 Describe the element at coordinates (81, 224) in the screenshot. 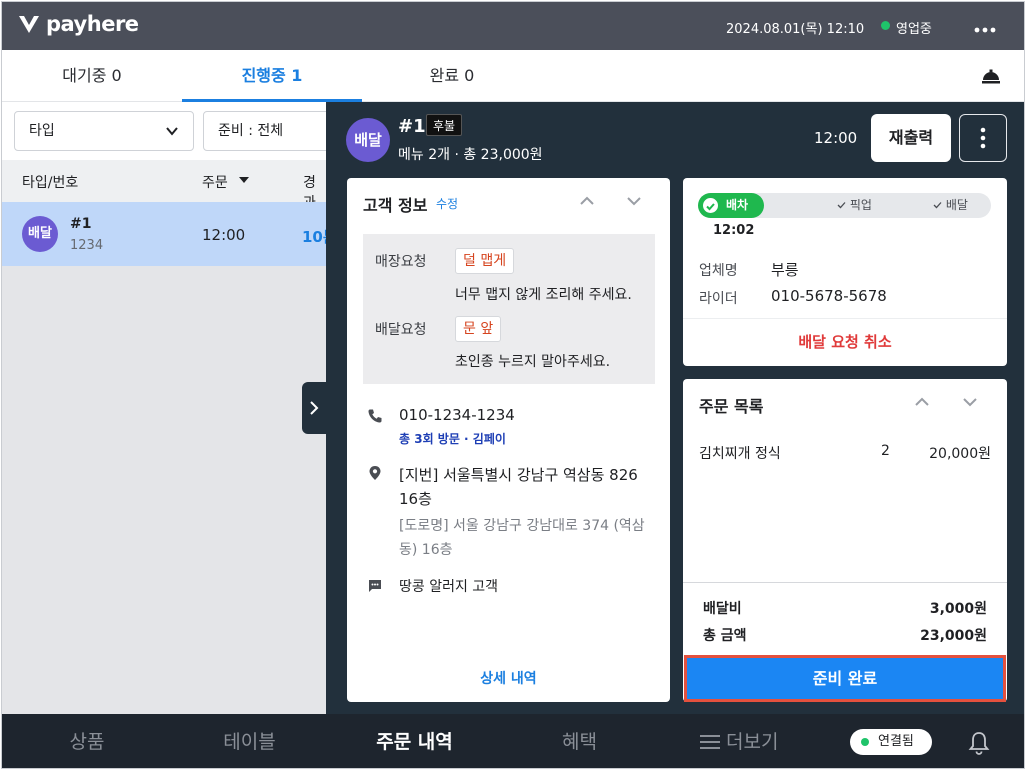

I see `order-number: #1` at that location.